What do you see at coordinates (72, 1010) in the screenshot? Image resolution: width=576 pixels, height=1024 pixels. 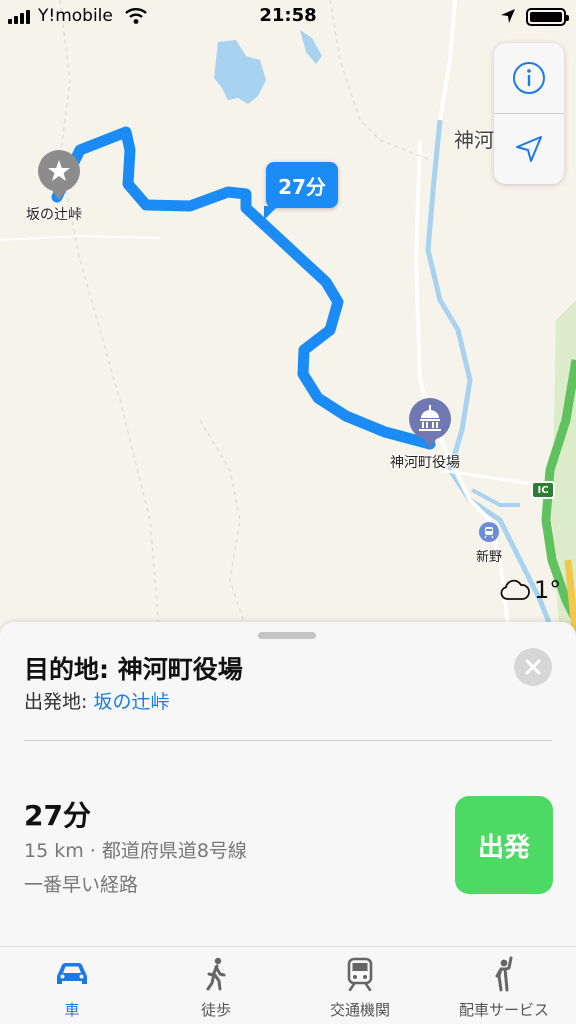 I see `tab-label: 車` at bounding box center [72, 1010].